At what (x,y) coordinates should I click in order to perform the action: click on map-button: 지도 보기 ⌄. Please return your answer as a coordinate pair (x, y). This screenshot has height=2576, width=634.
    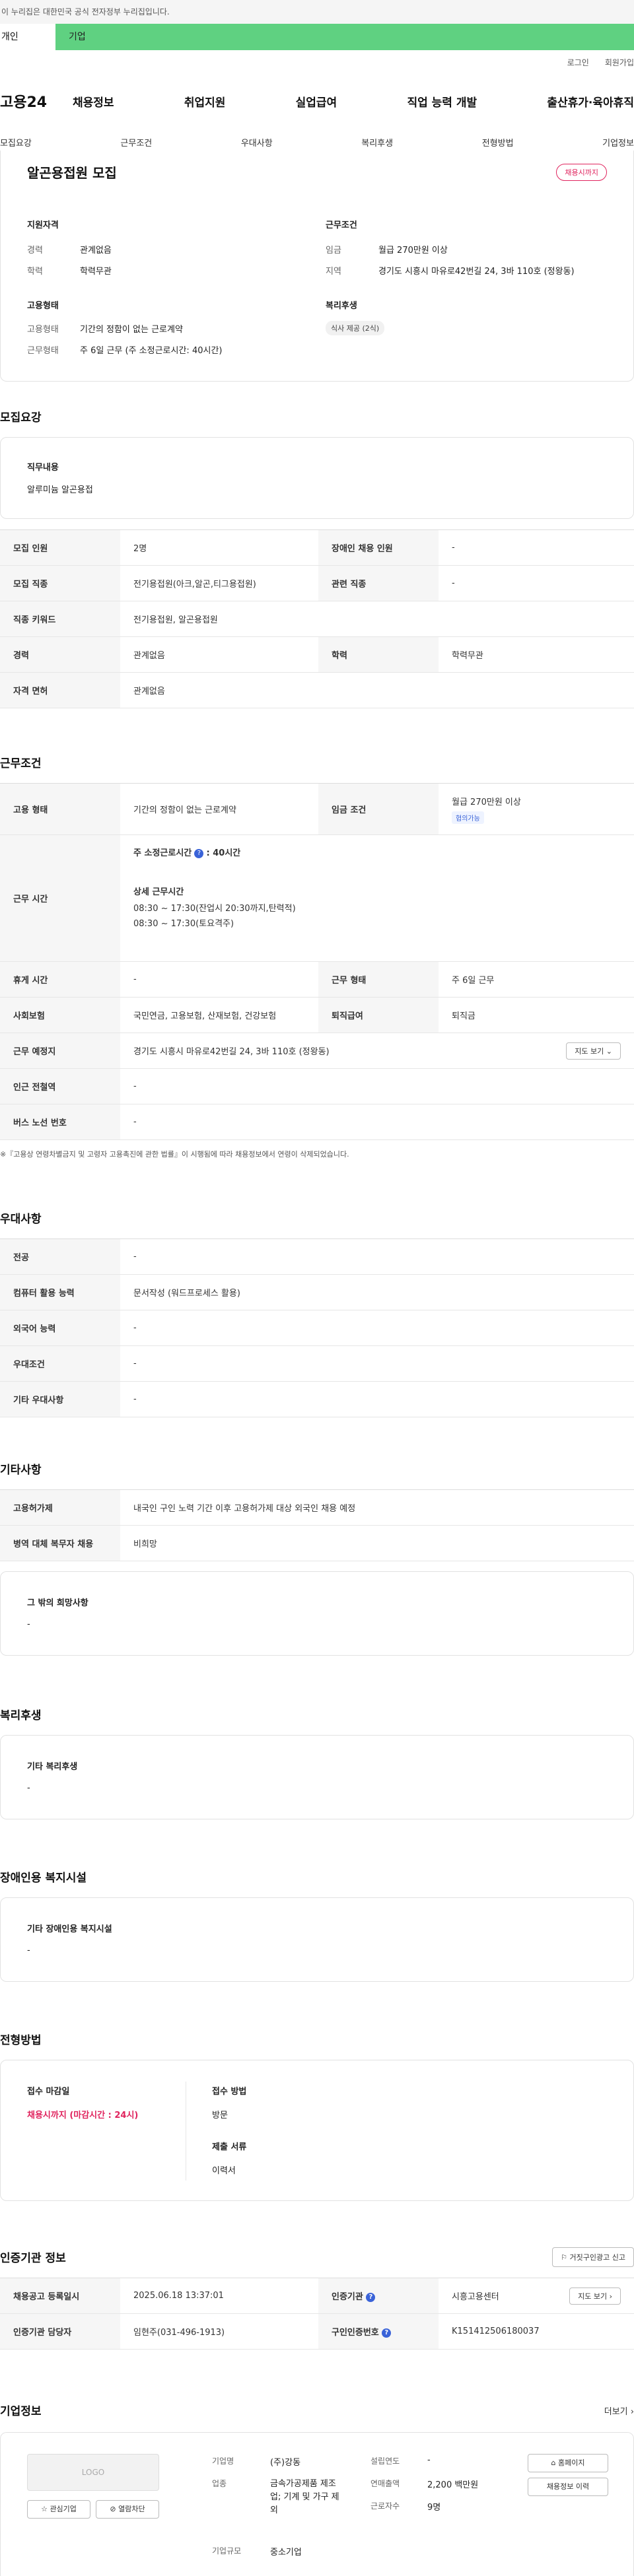
    Looking at the image, I should click on (593, 1051).